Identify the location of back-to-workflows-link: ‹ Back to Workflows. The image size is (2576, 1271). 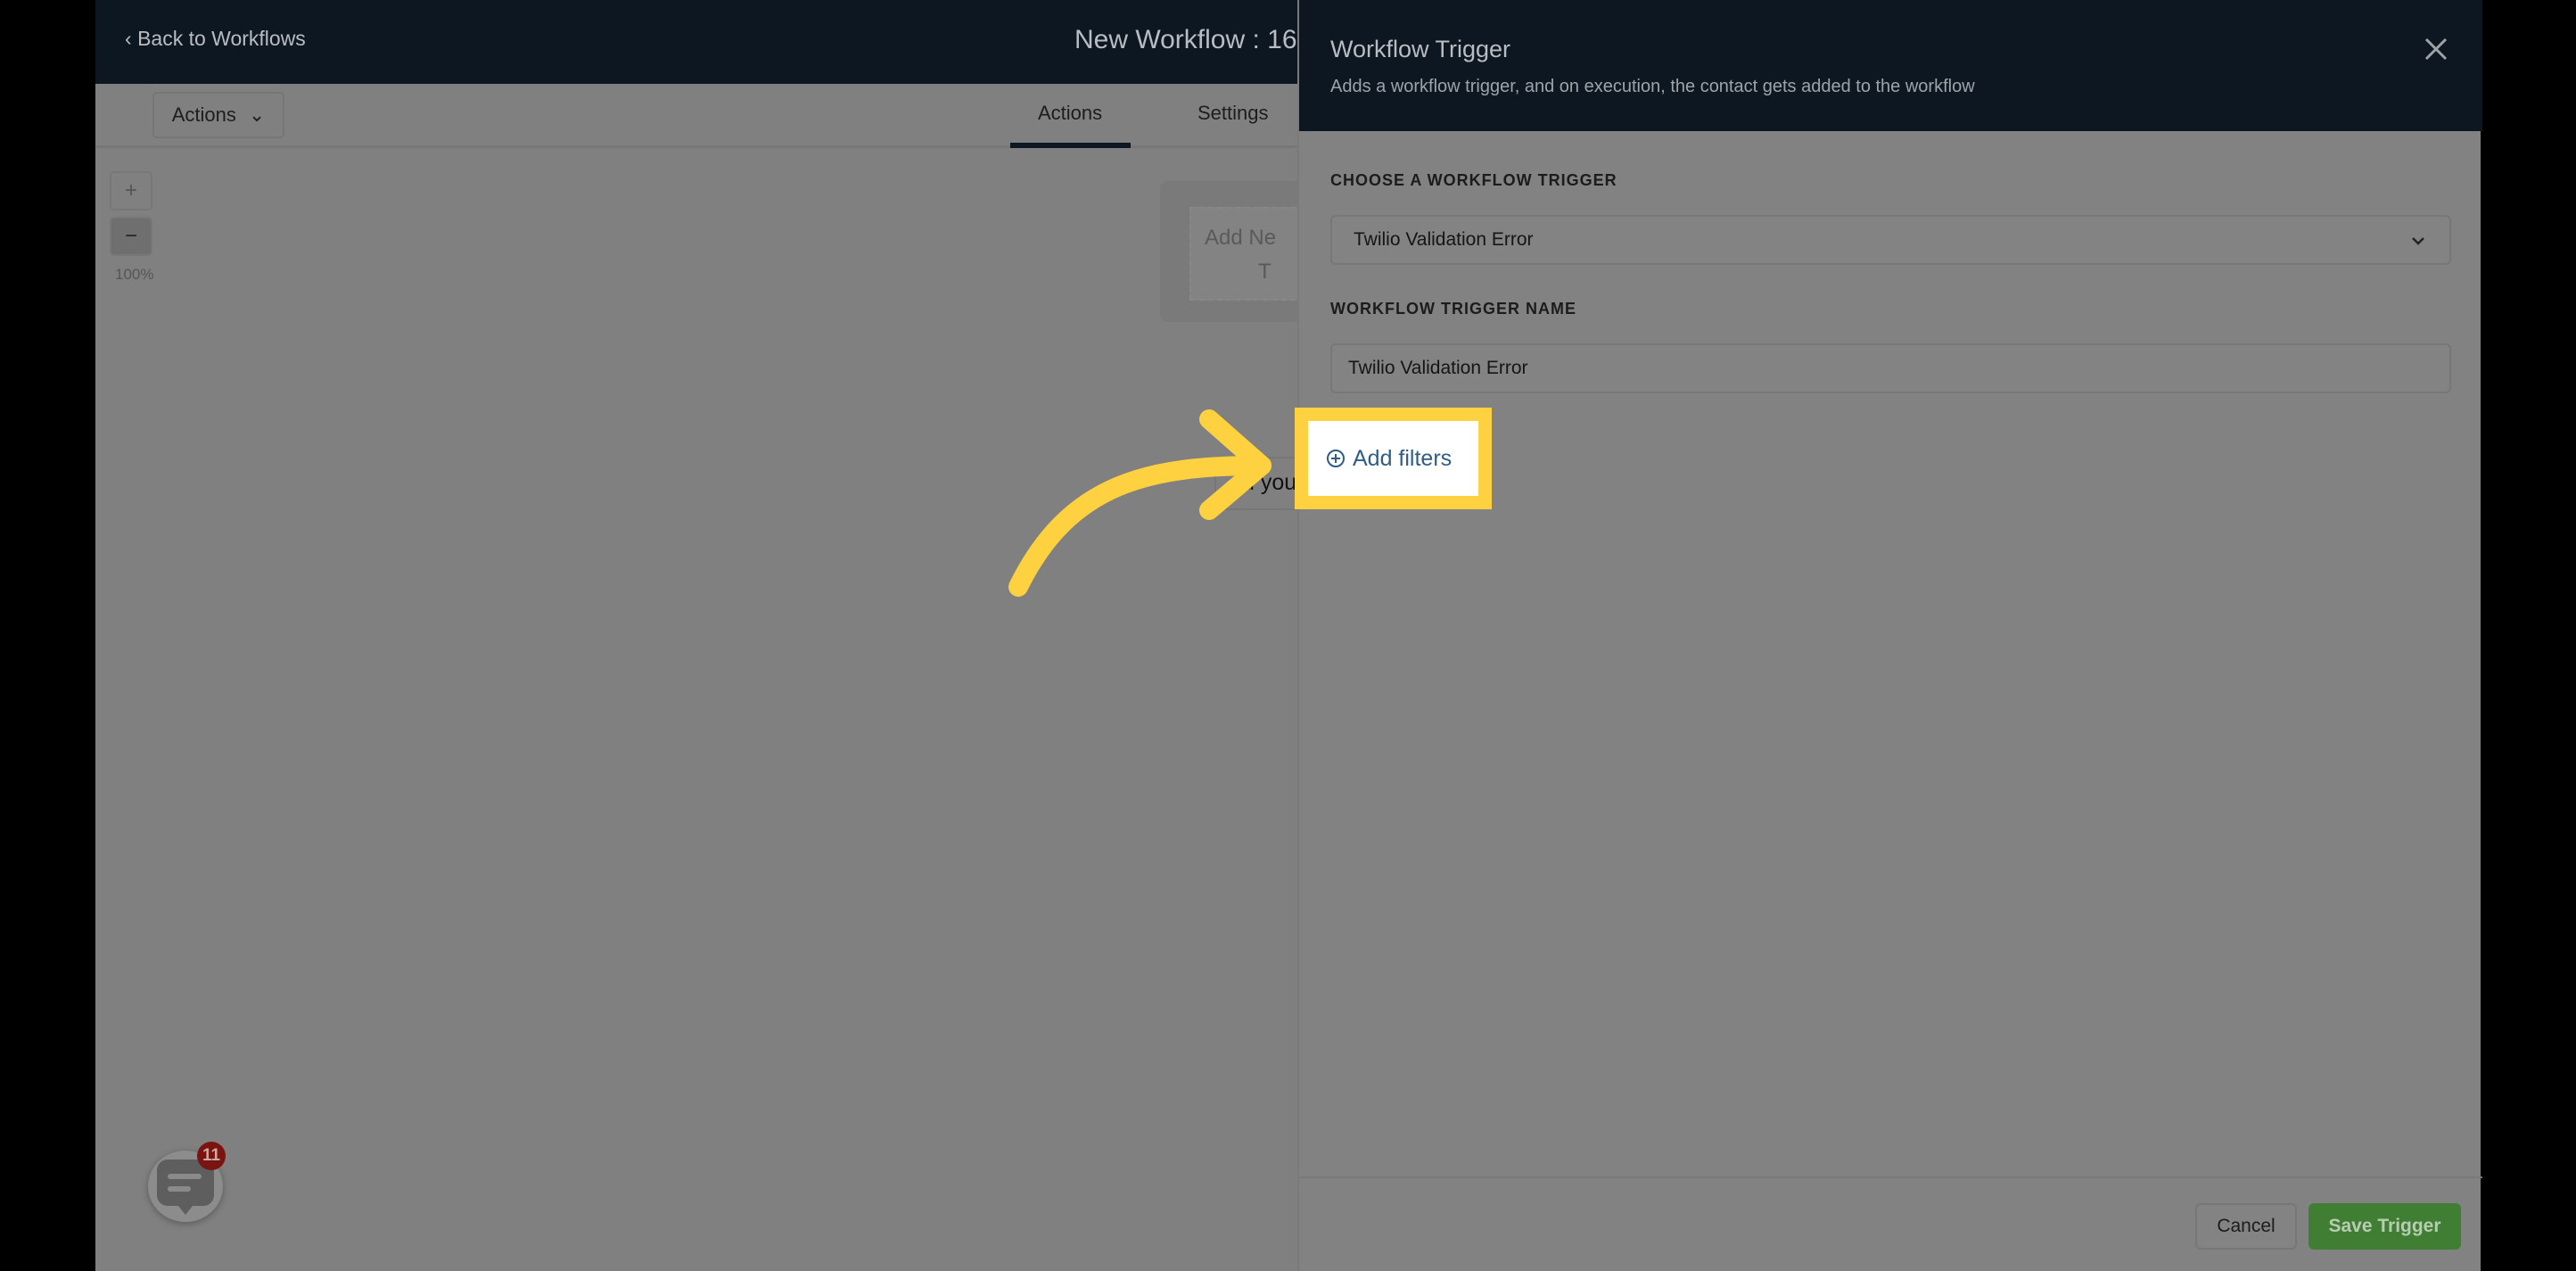
(215, 39).